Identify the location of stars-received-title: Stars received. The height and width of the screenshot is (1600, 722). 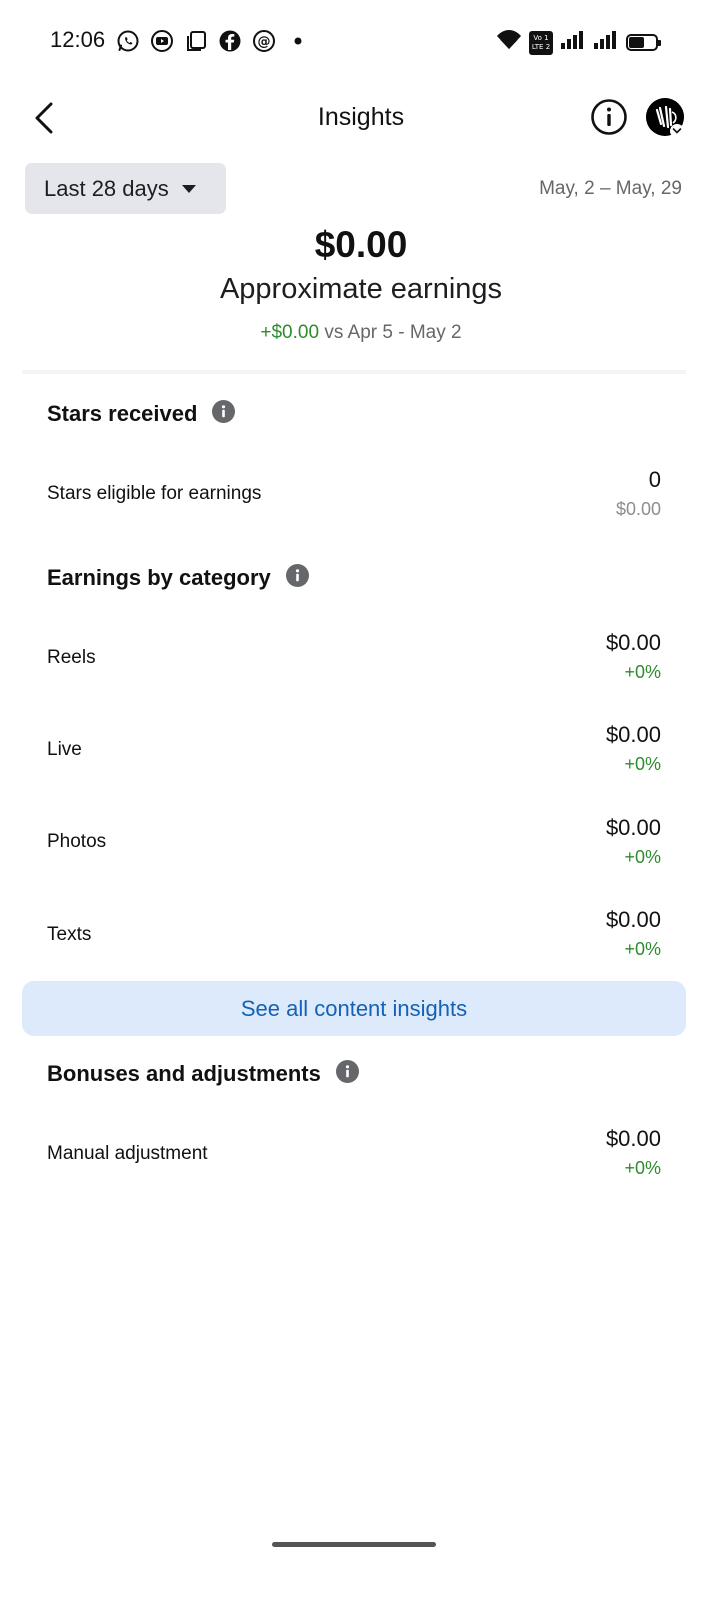
(122, 413).